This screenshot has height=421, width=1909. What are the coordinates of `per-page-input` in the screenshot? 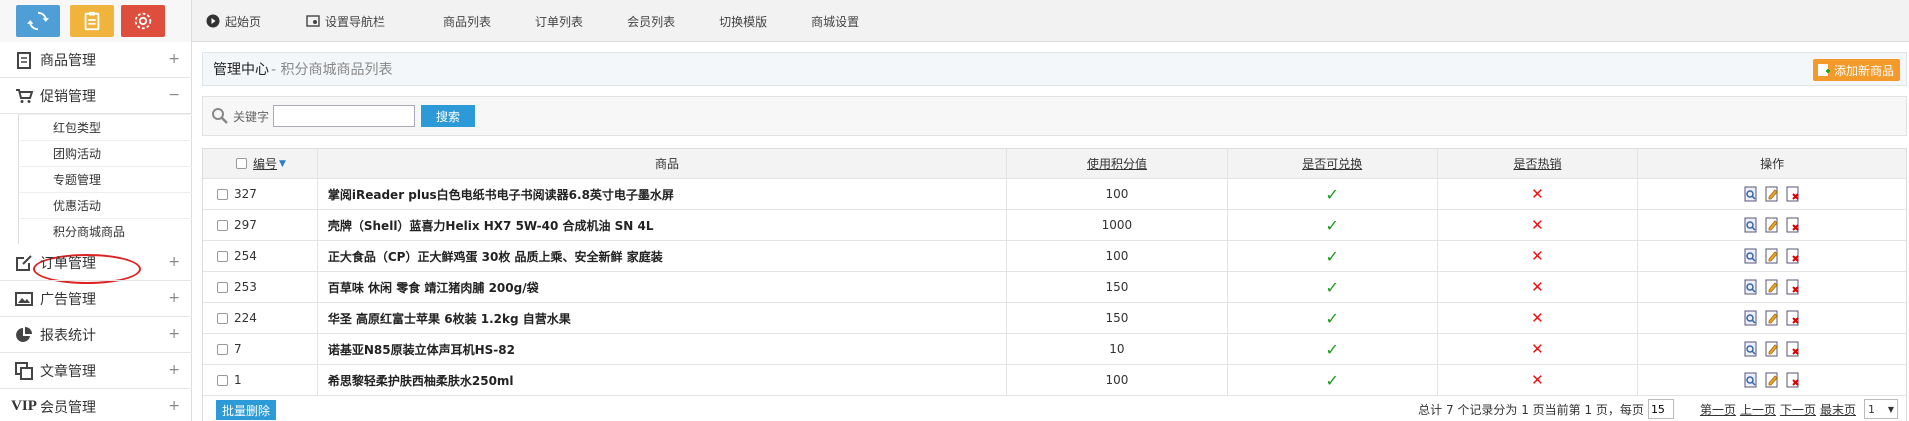 It's located at (1660, 409).